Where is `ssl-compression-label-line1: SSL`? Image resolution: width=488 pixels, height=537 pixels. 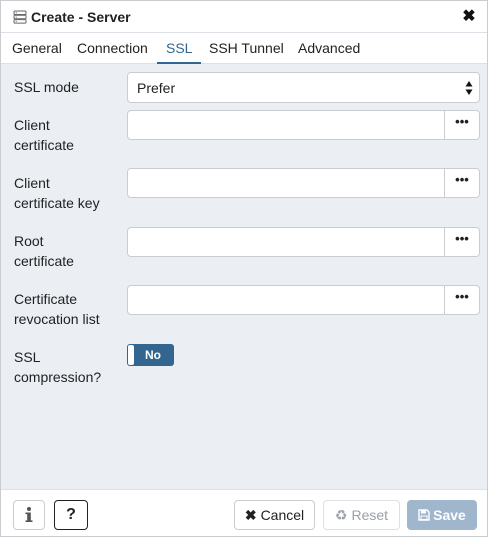 ssl-compression-label-line1: SSL is located at coordinates (27, 357).